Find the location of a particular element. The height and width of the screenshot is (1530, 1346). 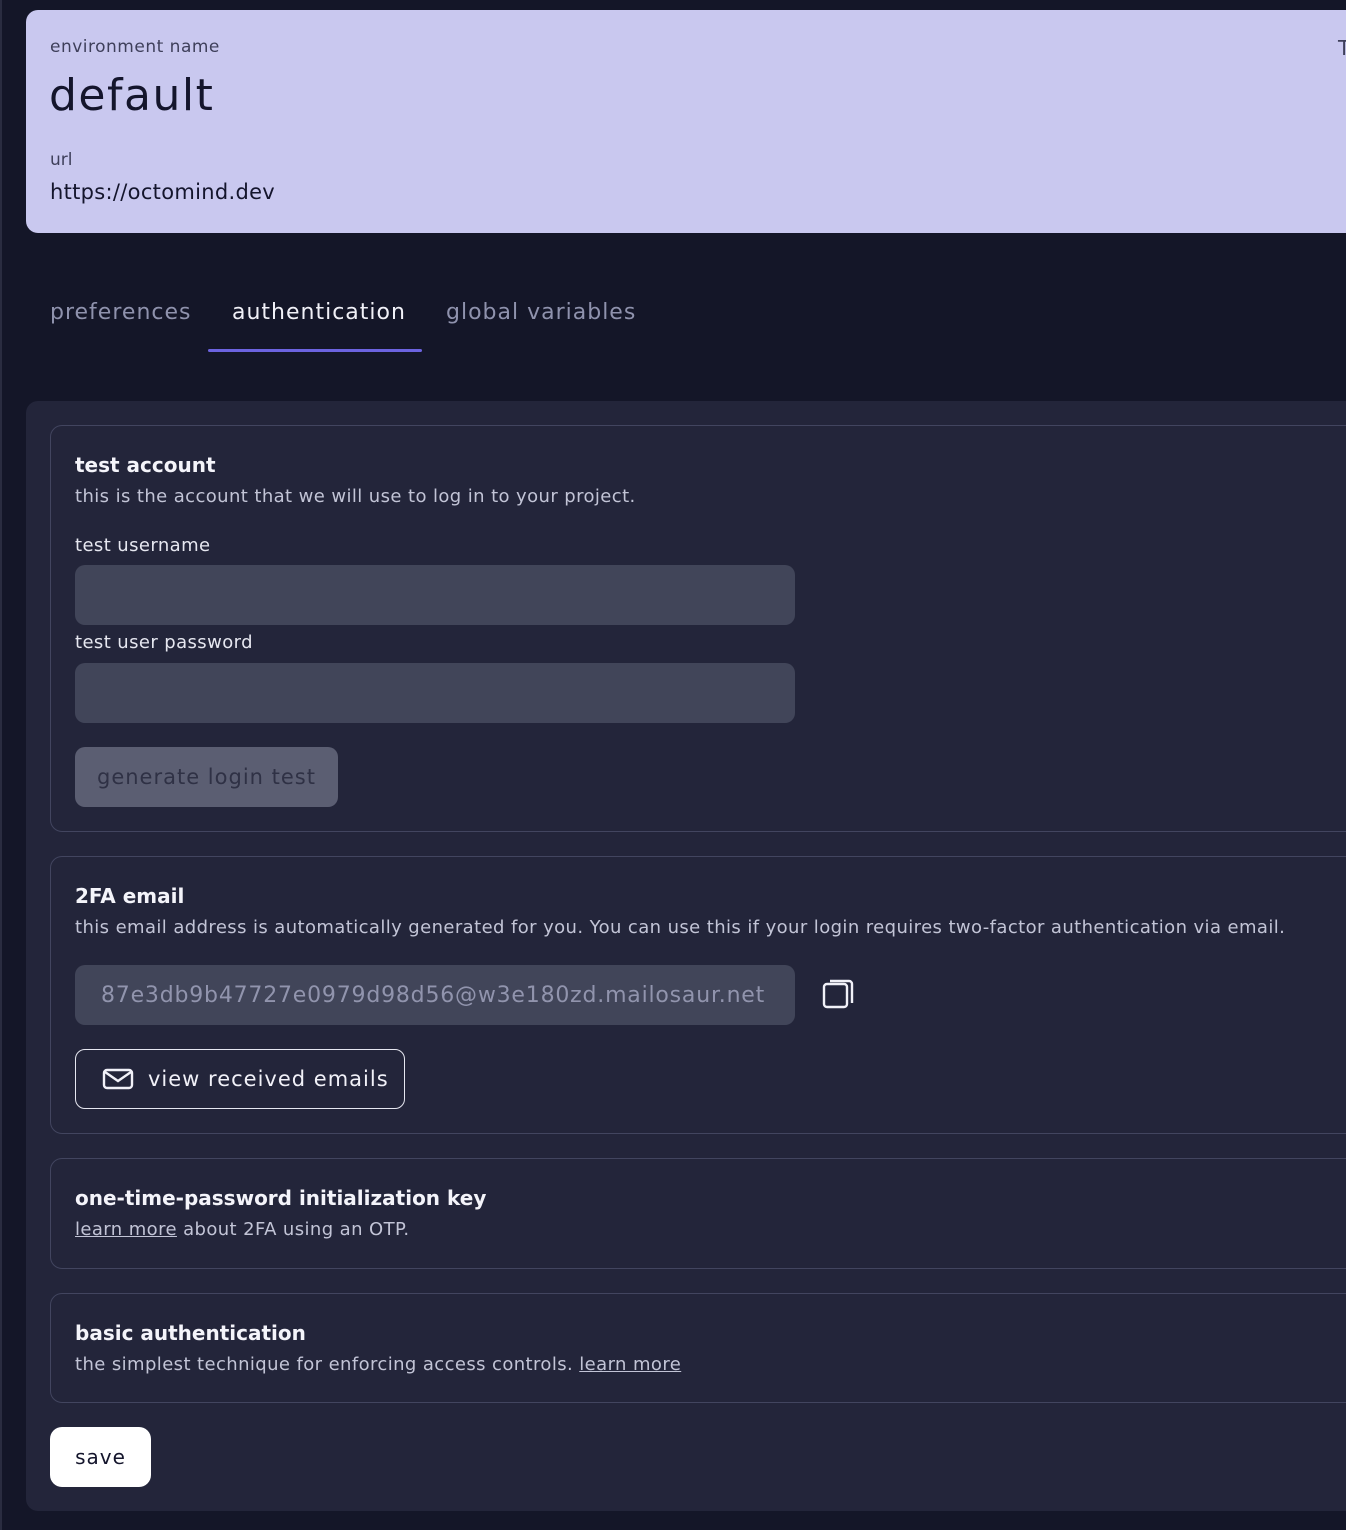

twofa-email-title: 2FA email is located at coordinates (130, 896).